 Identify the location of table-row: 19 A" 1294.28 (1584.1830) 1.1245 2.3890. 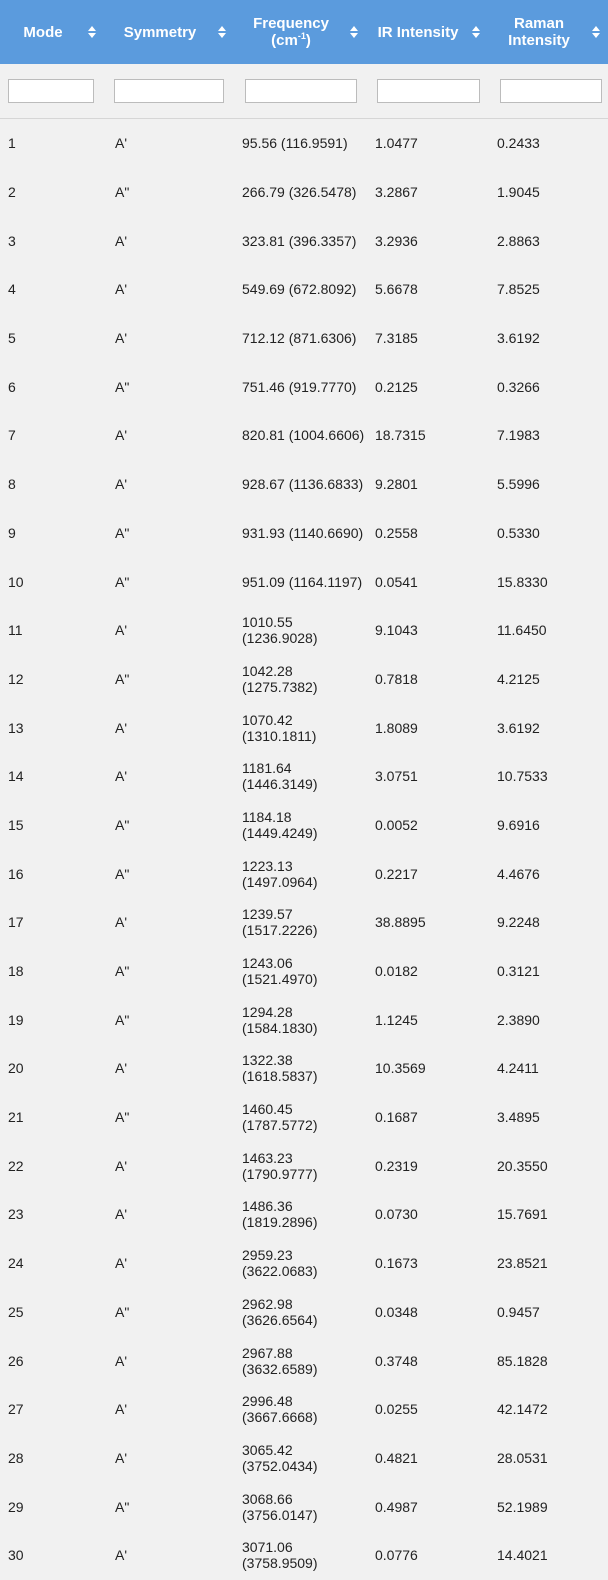
(304, 1019).